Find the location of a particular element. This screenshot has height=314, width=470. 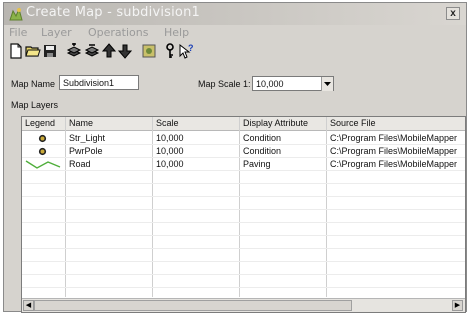

column-header-scale: Scale is located at coordinates (167, 123).